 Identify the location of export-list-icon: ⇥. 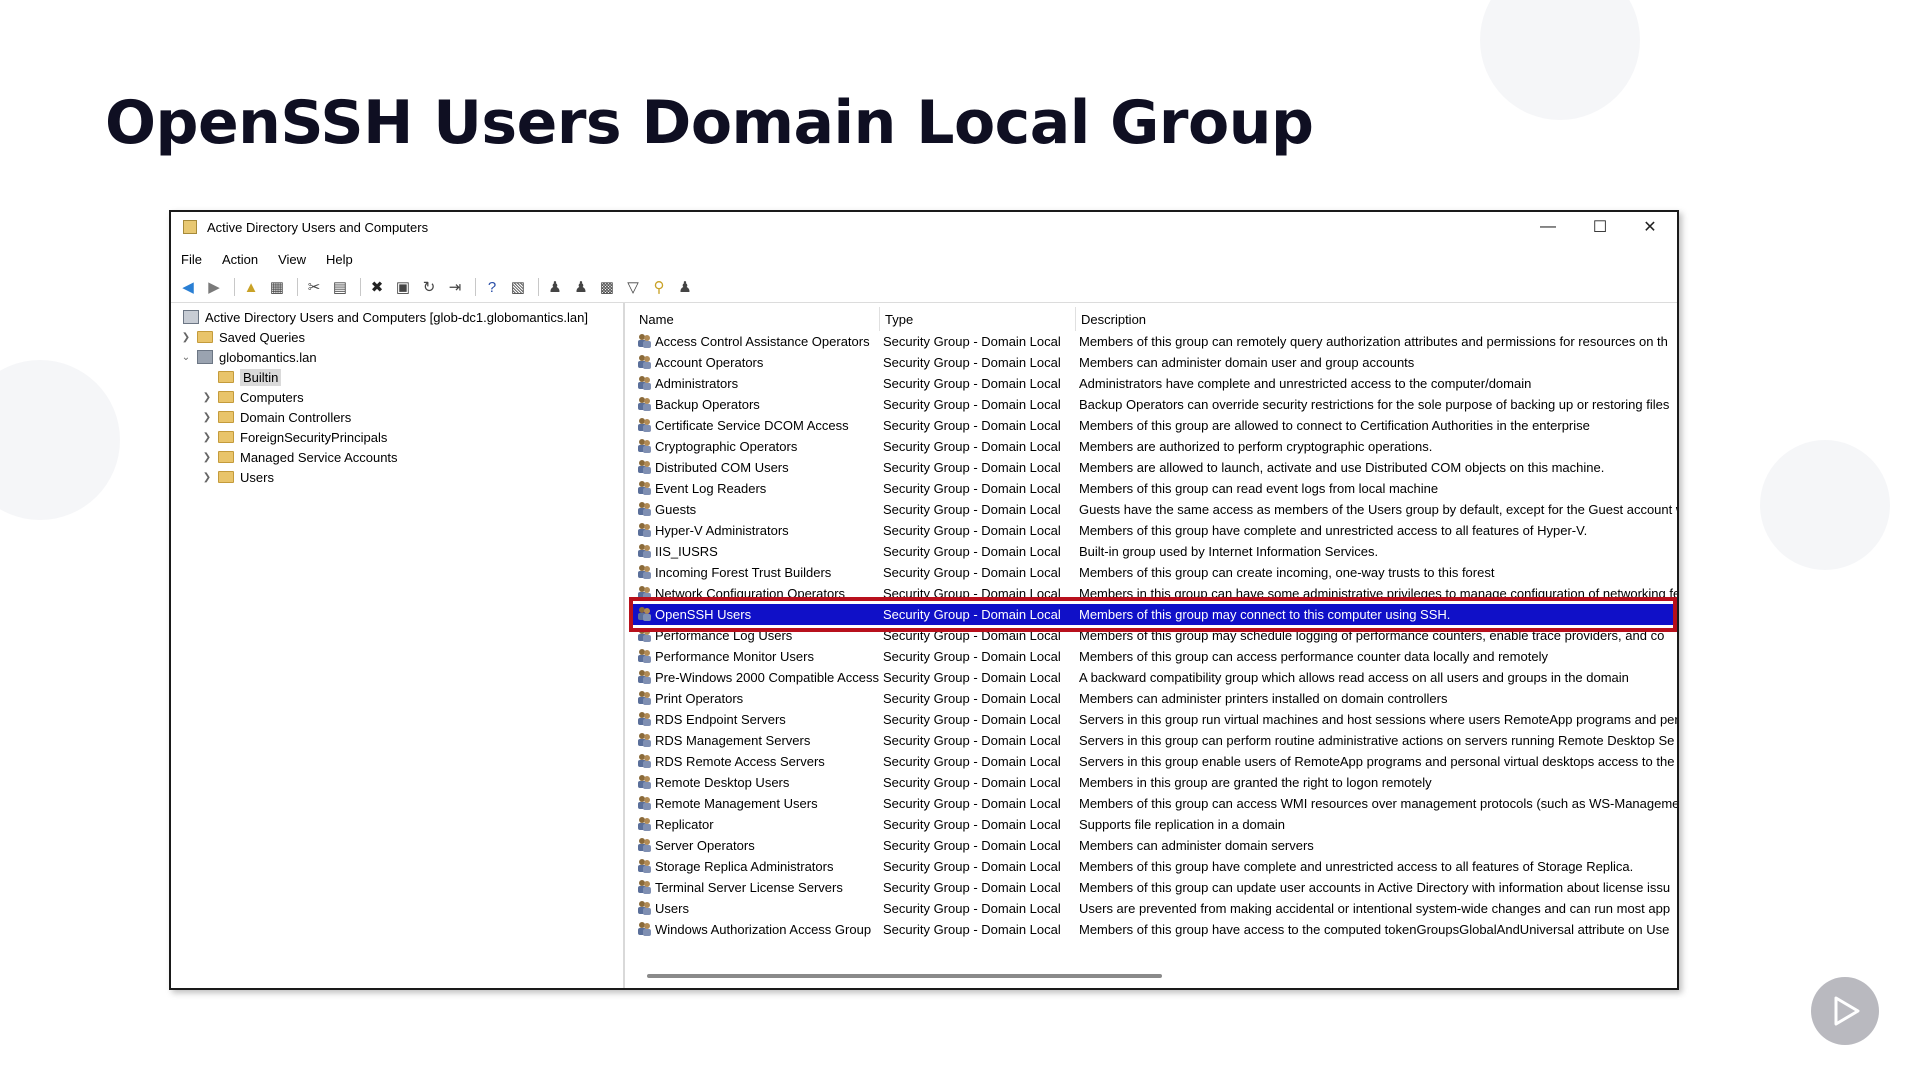
(455, 287).